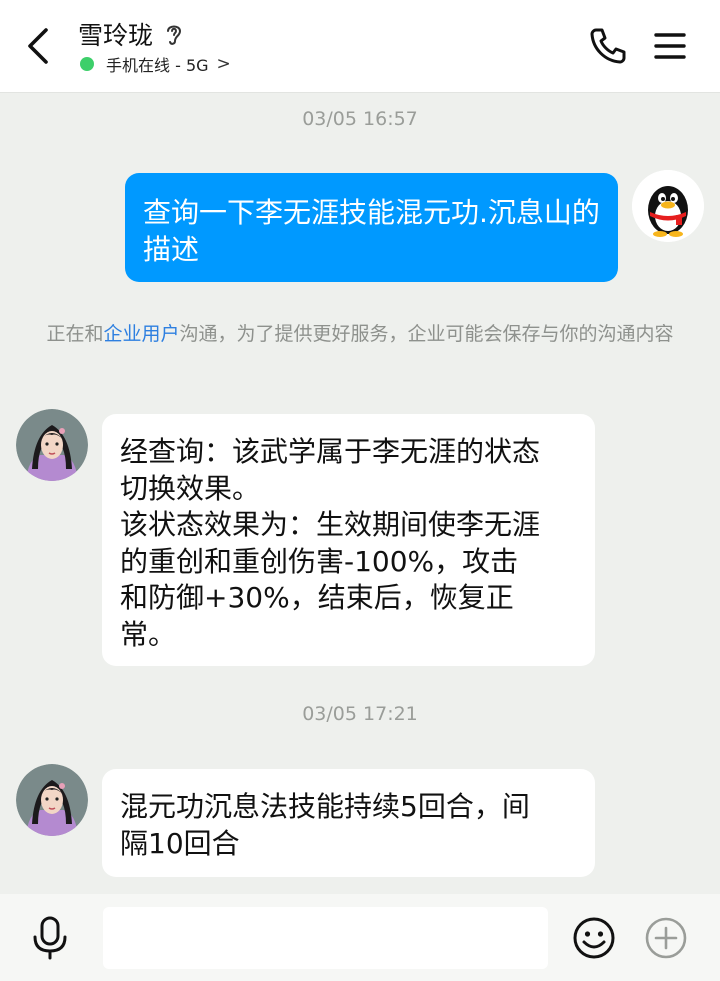 The height and width of the screenshot is (981, 720). I want to click on contact-name: 雪玲珑, so click(116, 35).